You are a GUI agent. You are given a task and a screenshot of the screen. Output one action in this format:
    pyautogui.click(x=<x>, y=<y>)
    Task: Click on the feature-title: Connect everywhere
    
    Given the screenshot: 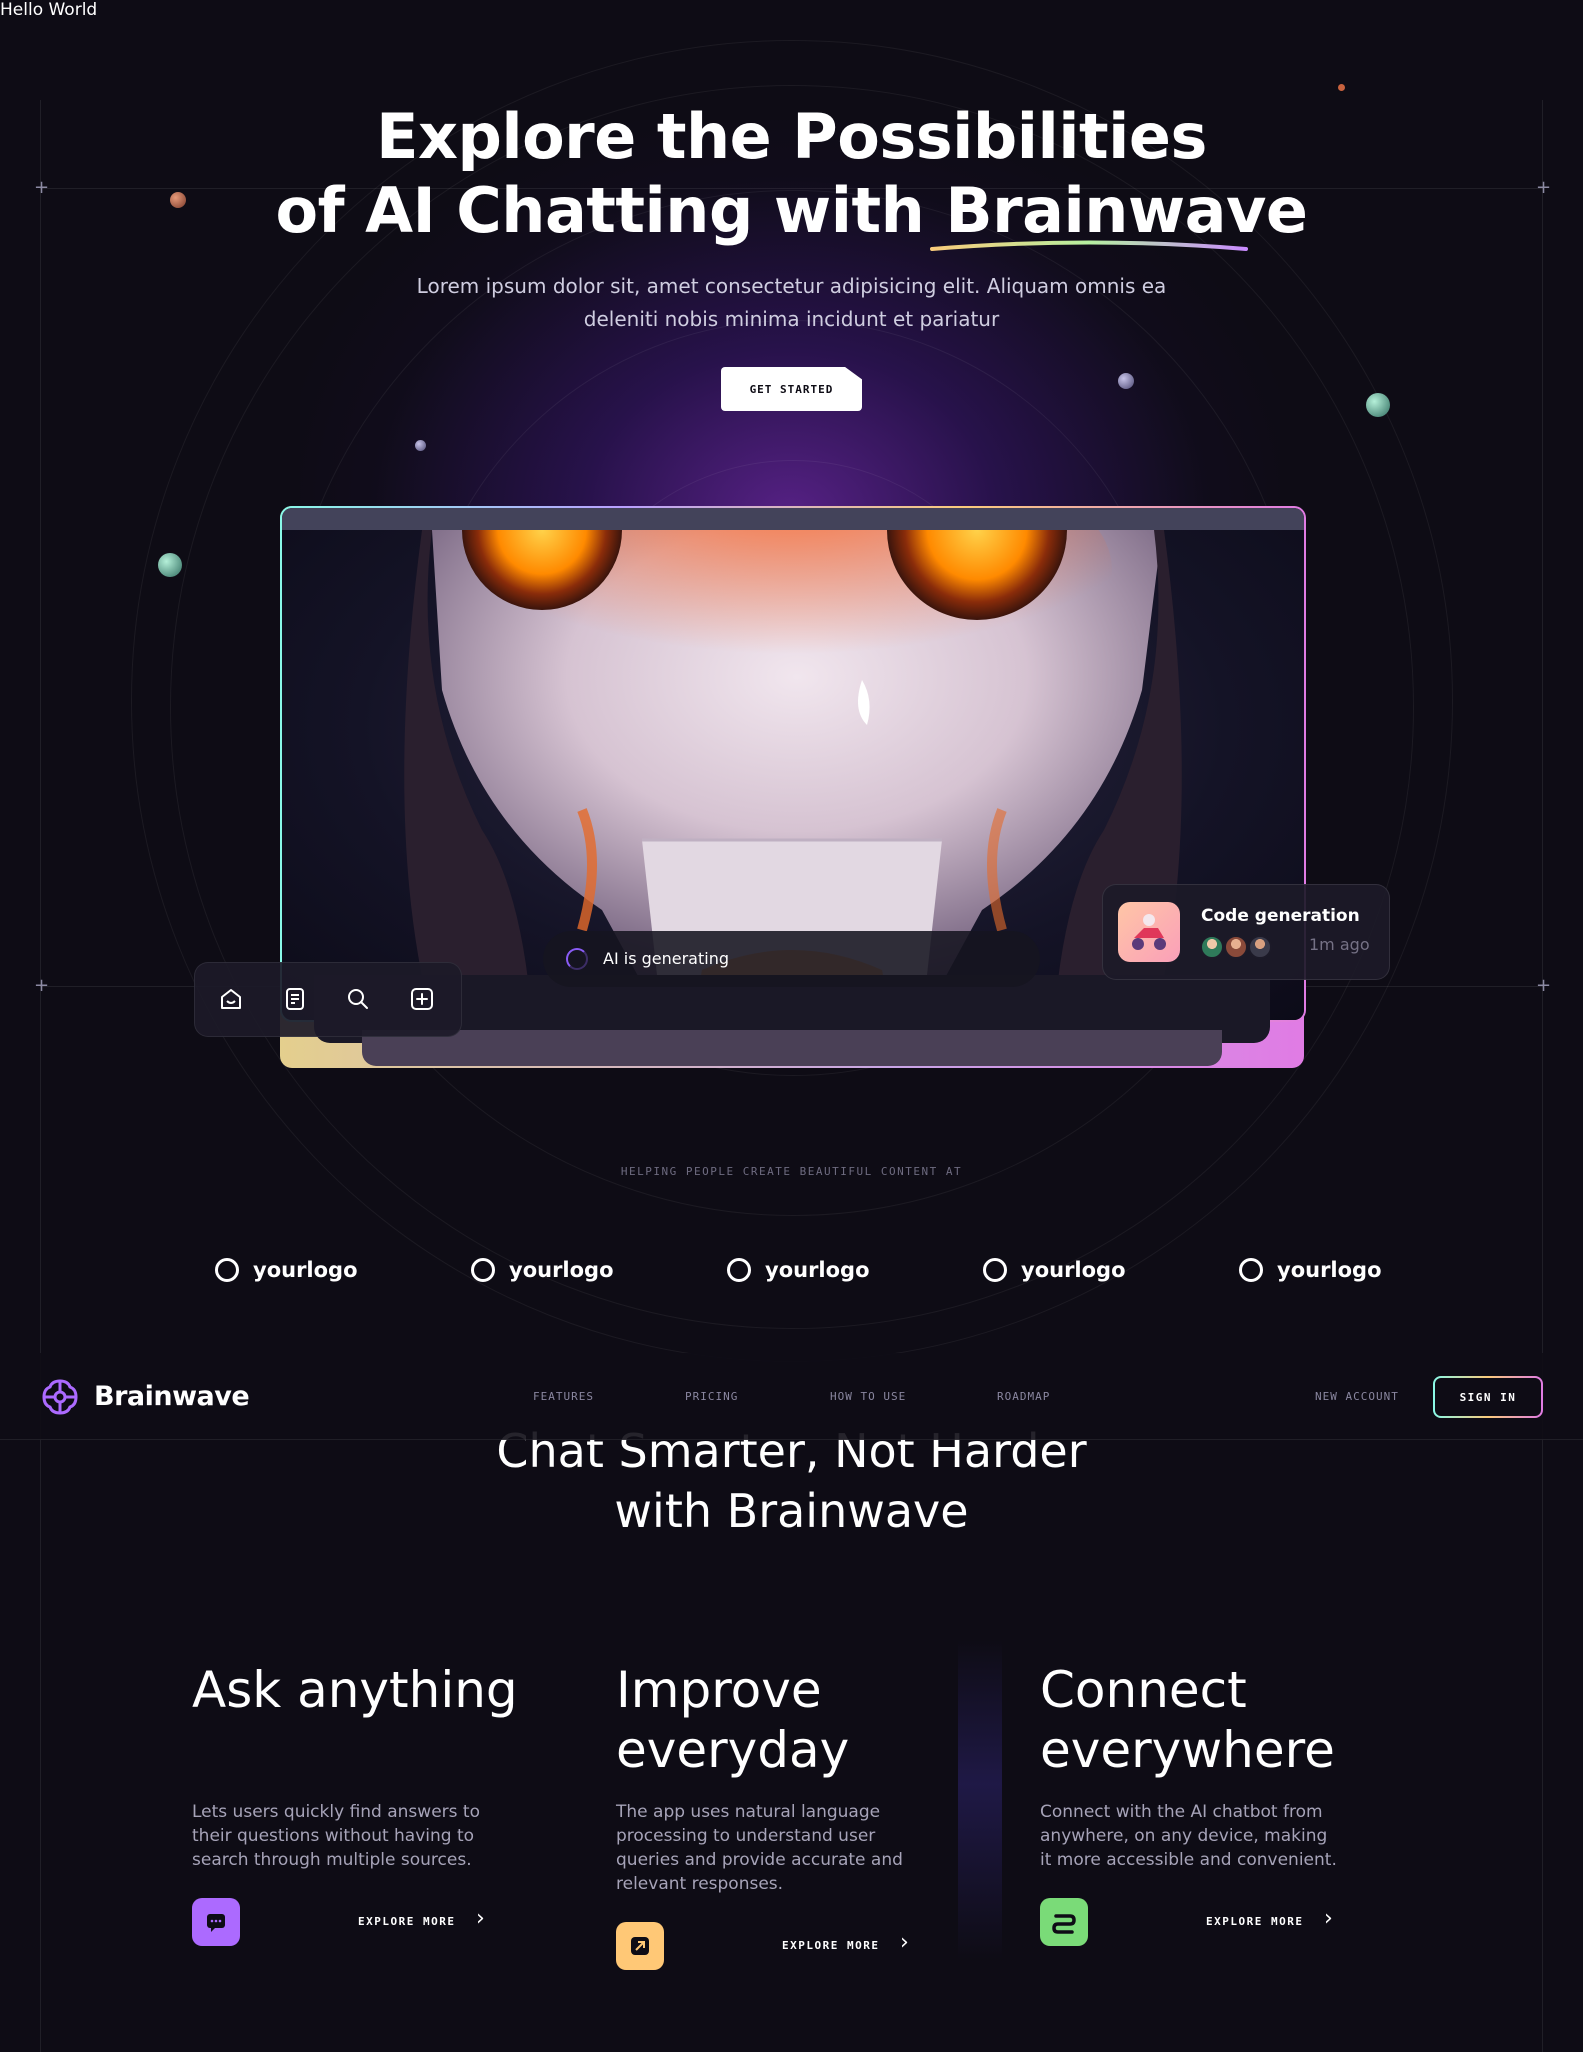 What is the action you would take?
    pyautogui.click(x=1187, y=1720)
    